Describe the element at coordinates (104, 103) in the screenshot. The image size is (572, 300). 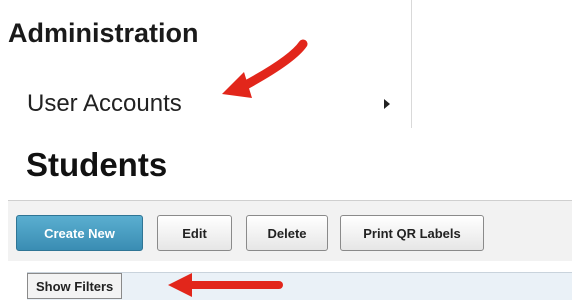
I see `menu-item-label: User Accounts` at that location.